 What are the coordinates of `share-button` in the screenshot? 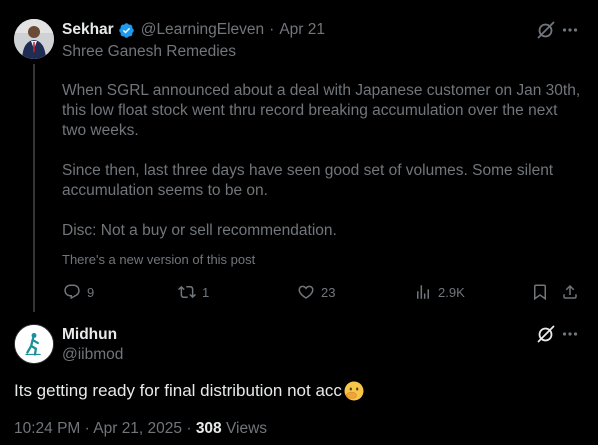 It's located at (570, 292).